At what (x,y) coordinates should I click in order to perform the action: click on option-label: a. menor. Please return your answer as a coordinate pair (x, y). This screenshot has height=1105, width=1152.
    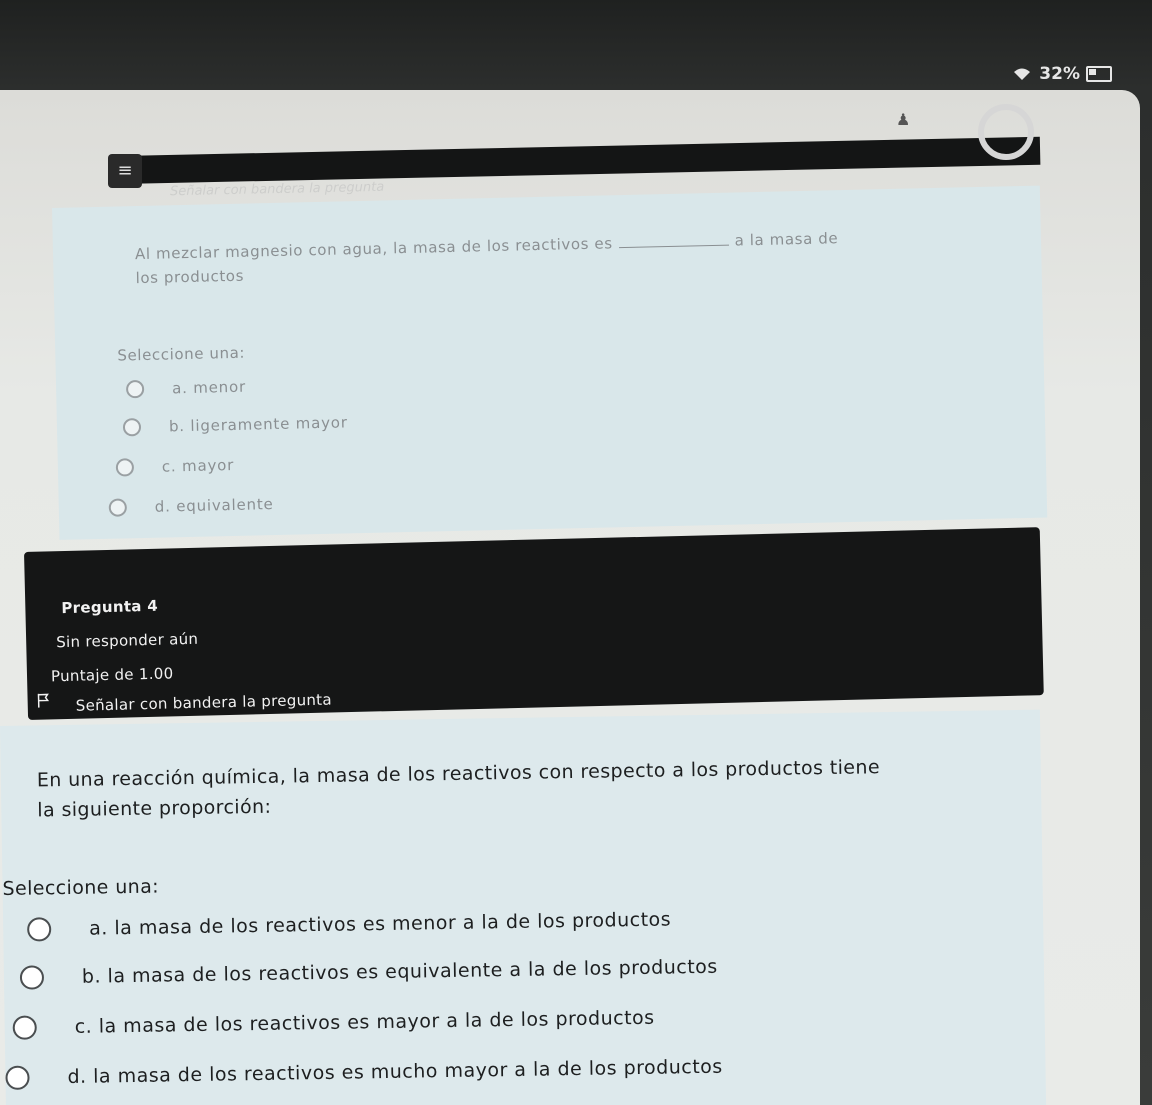
    Looking at the image, I should click on (209, 387).